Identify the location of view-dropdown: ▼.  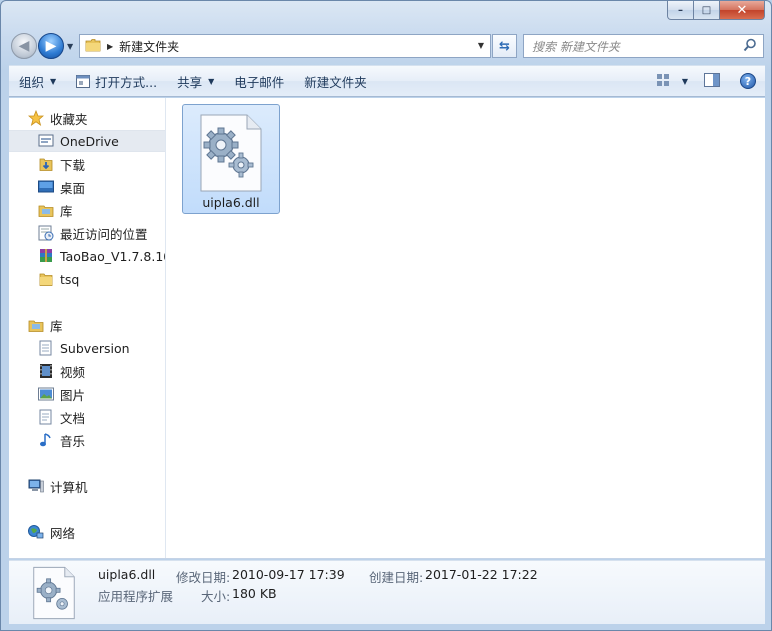
(685, 81).